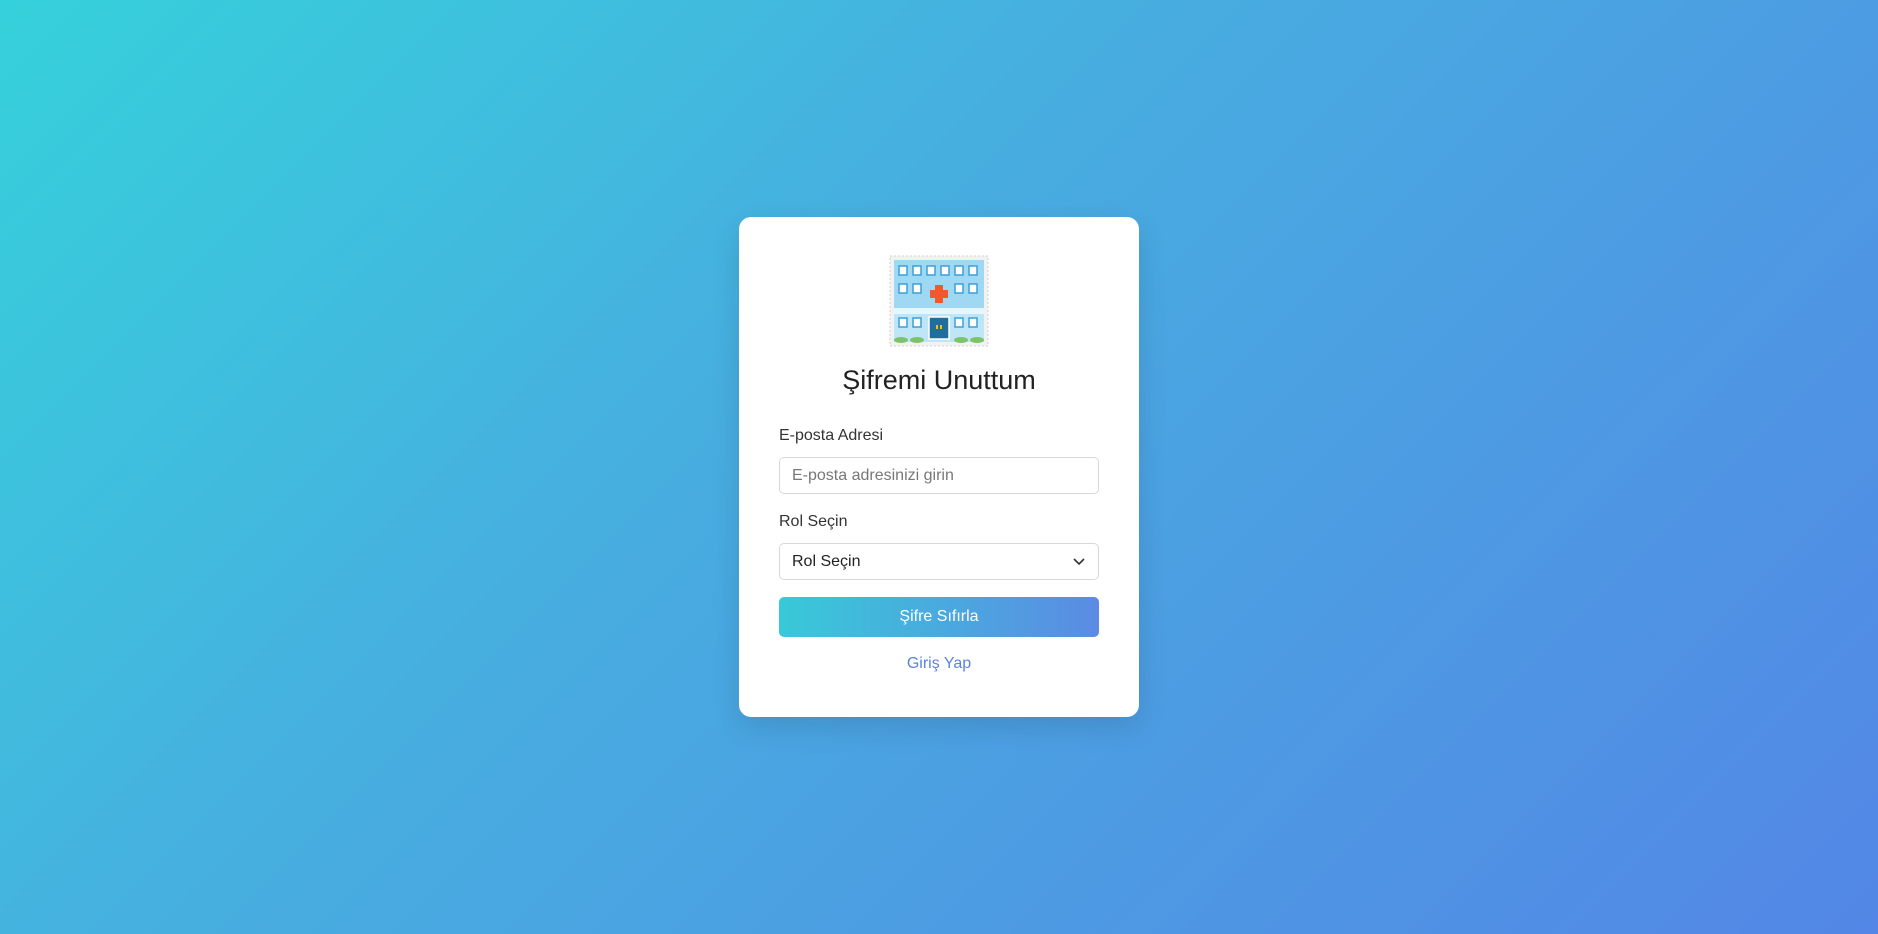 This screenshot has width=1878, height=934. What do you see at coordinates (1079, 562) in the screenshot?
I see `chevron-down-icon` at bounding box center [1079, 562].